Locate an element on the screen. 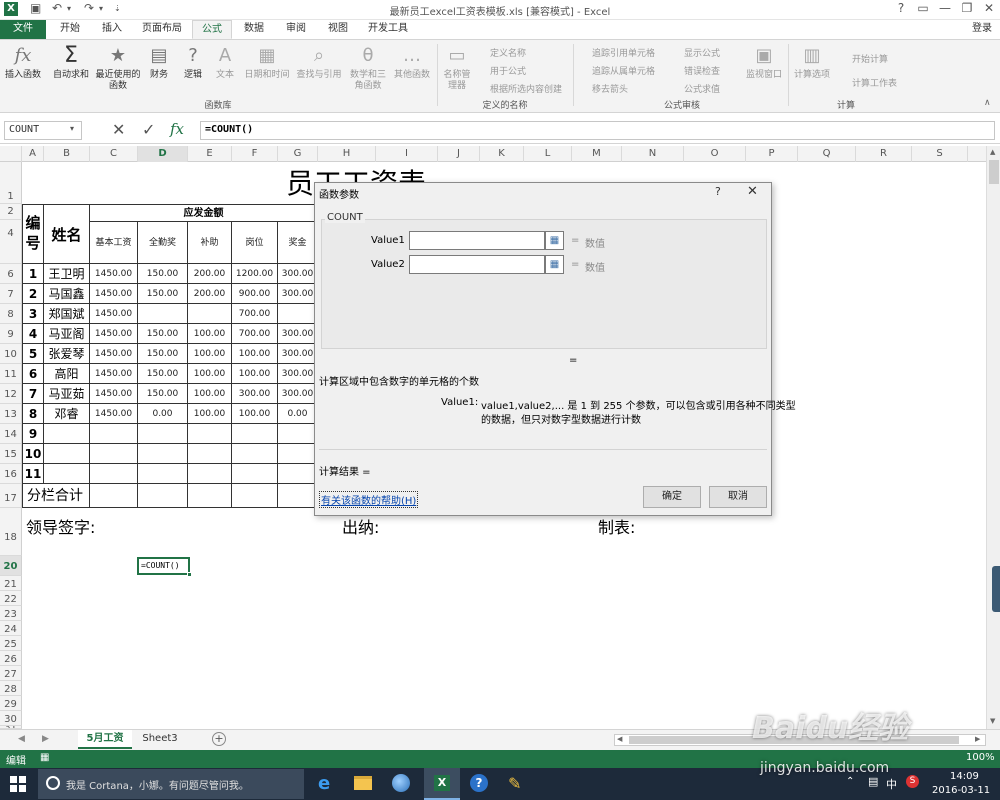  help-app-icon: ? is located at coordinates (479, 783).